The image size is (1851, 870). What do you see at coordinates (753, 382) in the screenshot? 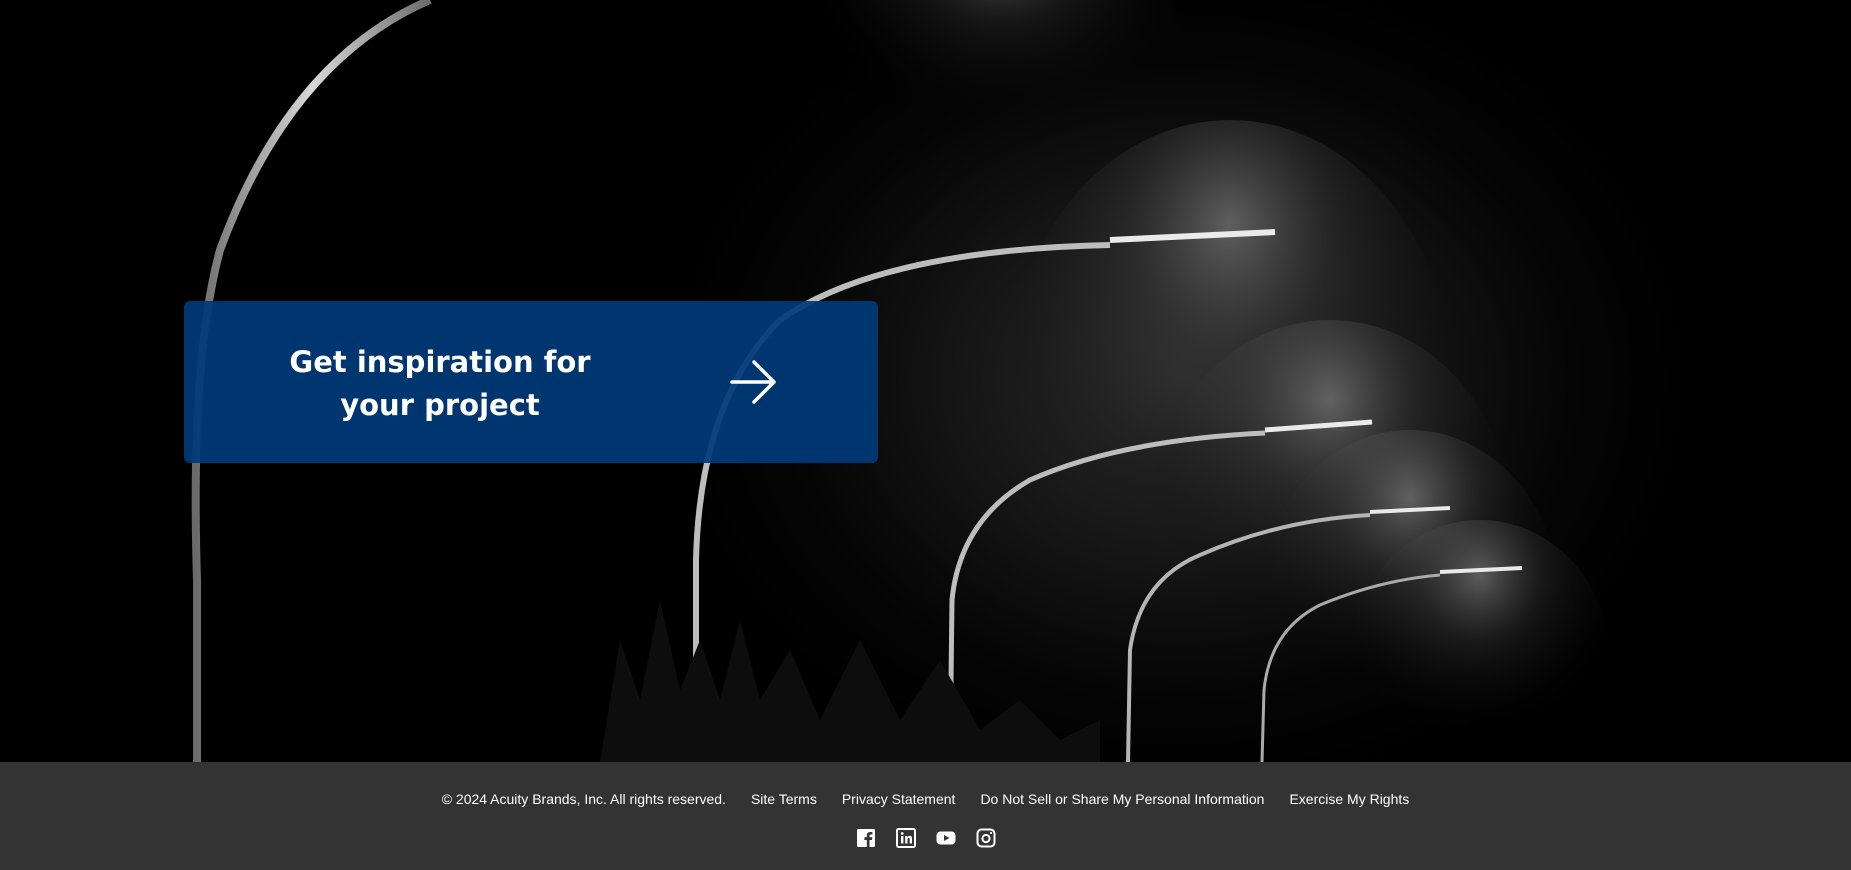
I see `arrow-right-icon` at bounding box center [753, 382].